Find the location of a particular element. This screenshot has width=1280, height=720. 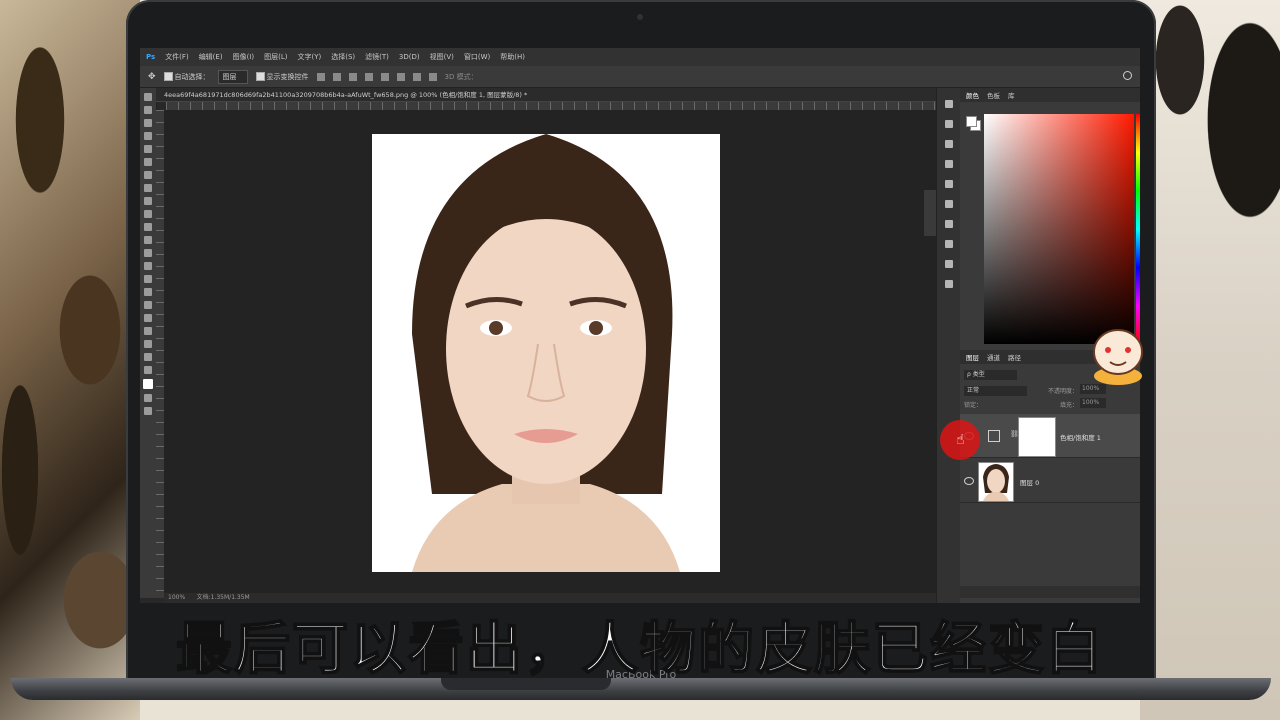

layer-row-hue-saturation: ⛓ 色相/饱和度 1 is located at coordinates (1050, 436).